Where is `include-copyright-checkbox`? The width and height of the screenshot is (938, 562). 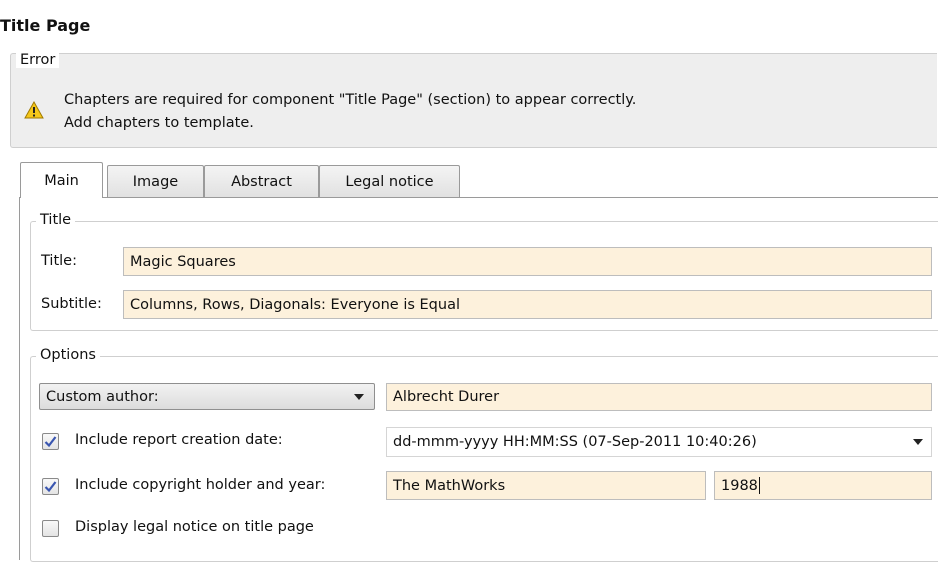 include-copyright-checkbox is located at coordinates (50, 486).